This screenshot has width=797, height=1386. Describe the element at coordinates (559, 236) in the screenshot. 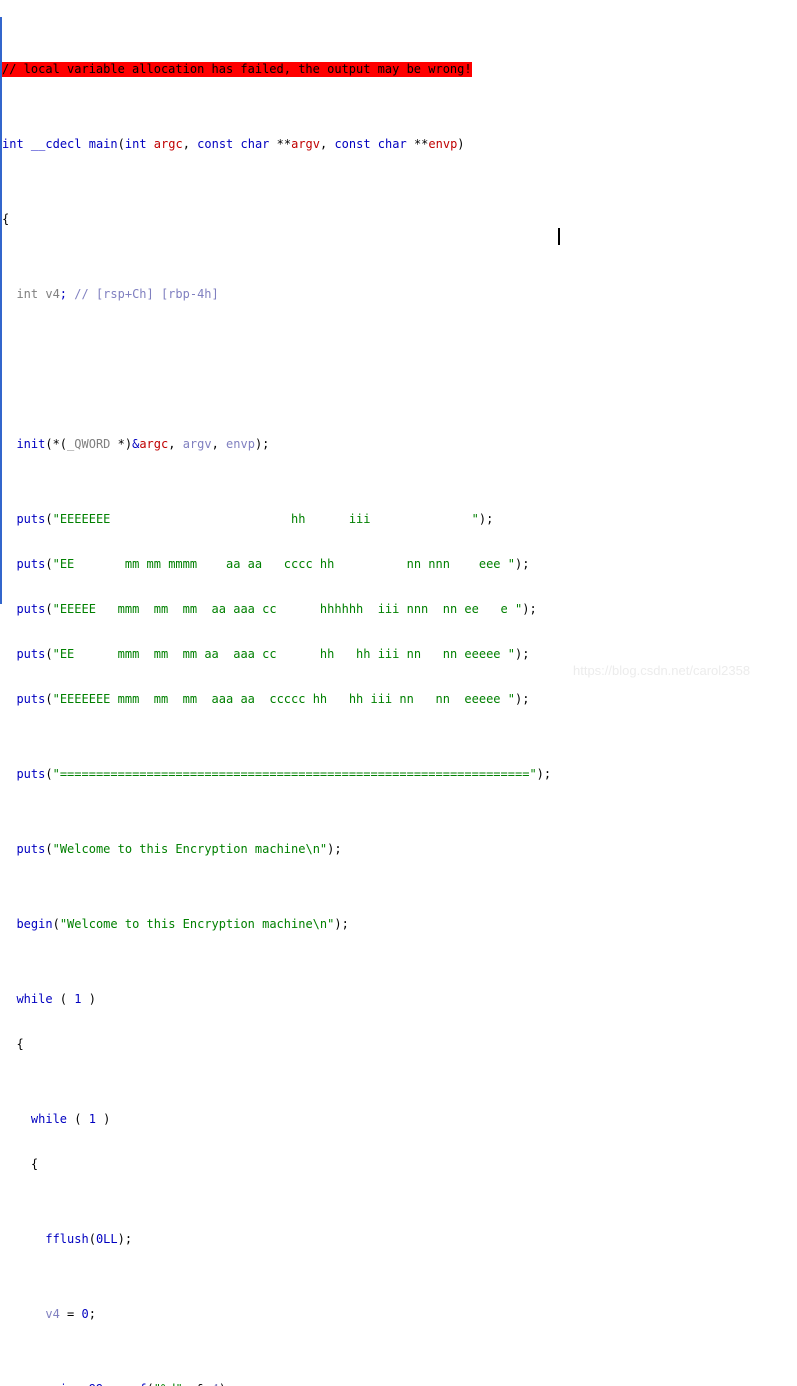

I see `text-caret` at that location.